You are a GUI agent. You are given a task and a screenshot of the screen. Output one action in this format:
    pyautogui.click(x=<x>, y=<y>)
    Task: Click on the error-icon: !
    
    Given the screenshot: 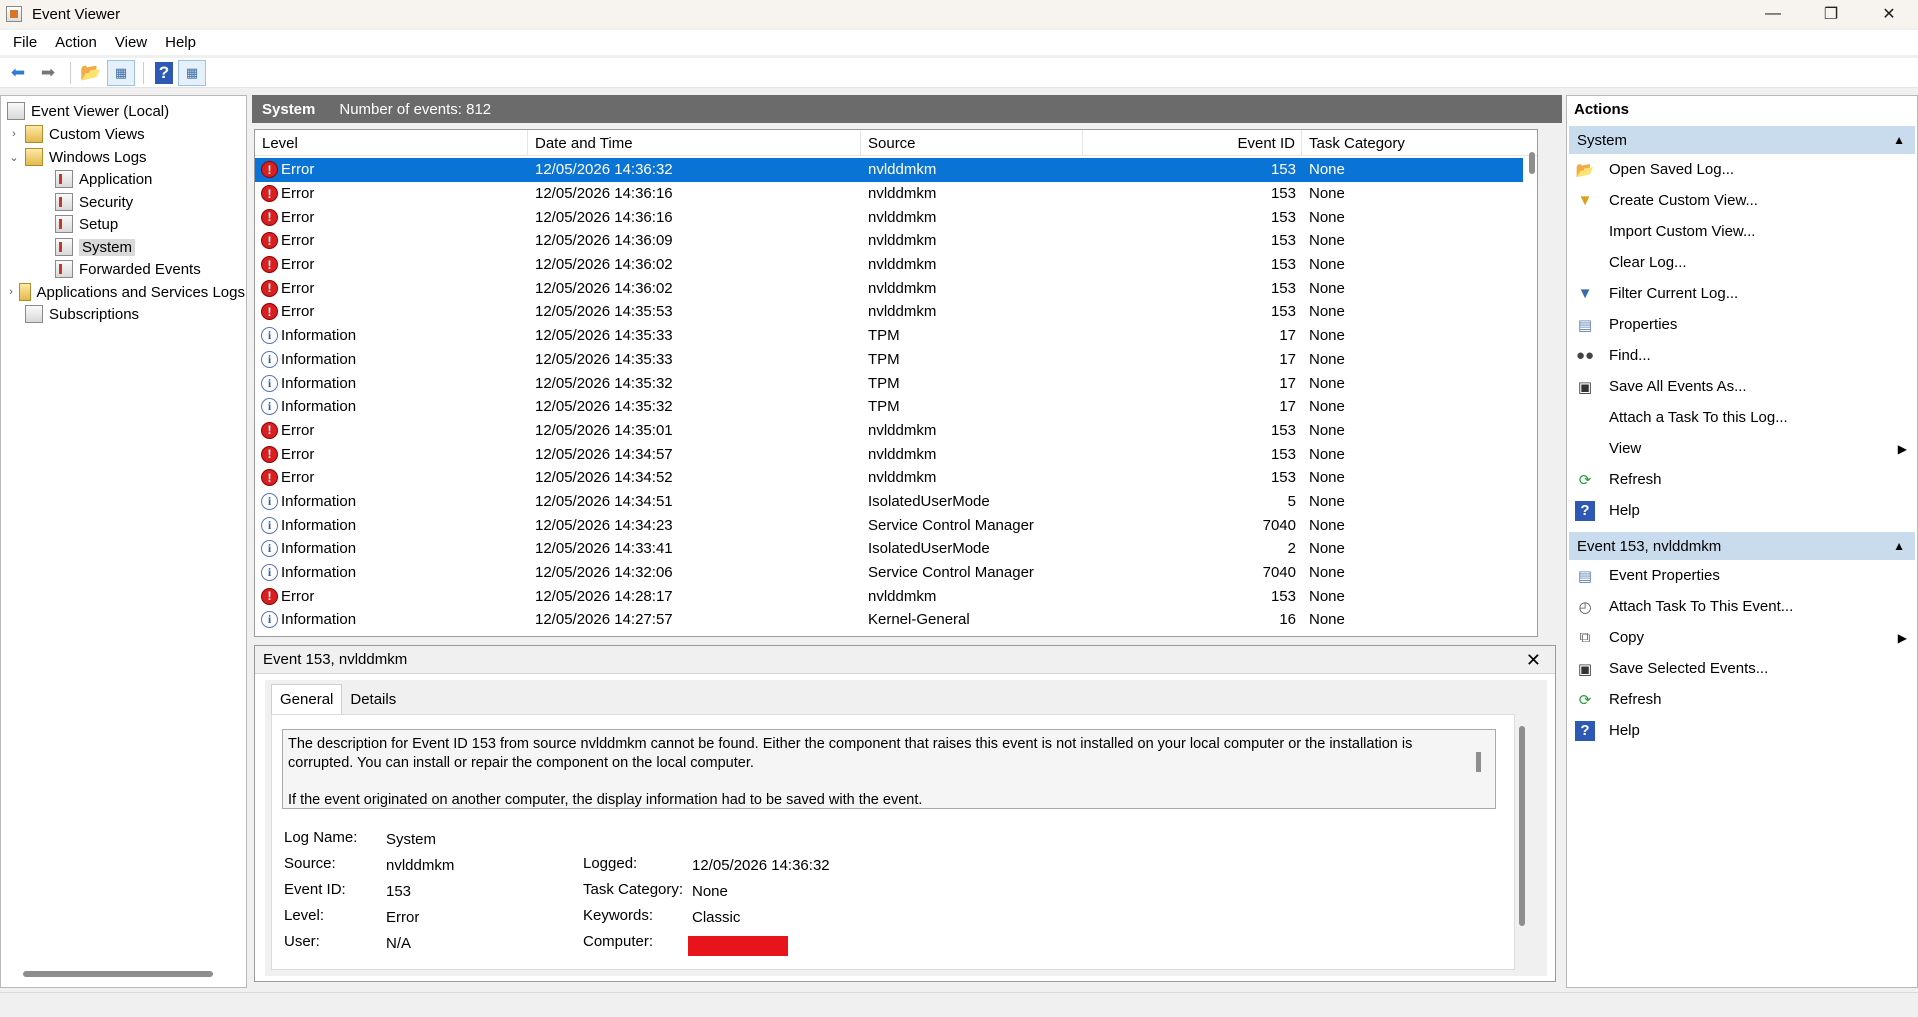 What is the action you would take?
    pyautogui.click(x=269, y=194)
    